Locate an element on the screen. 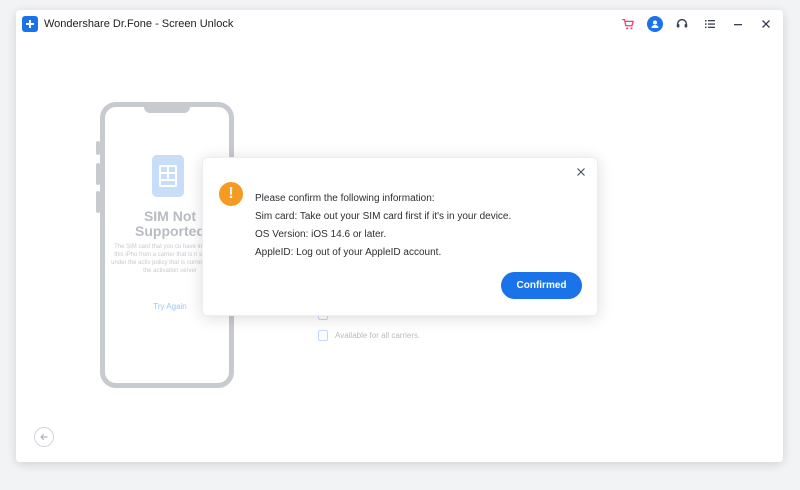 The image size is (800, 490). dialog-close-icon is located at coordinates (581, 172).